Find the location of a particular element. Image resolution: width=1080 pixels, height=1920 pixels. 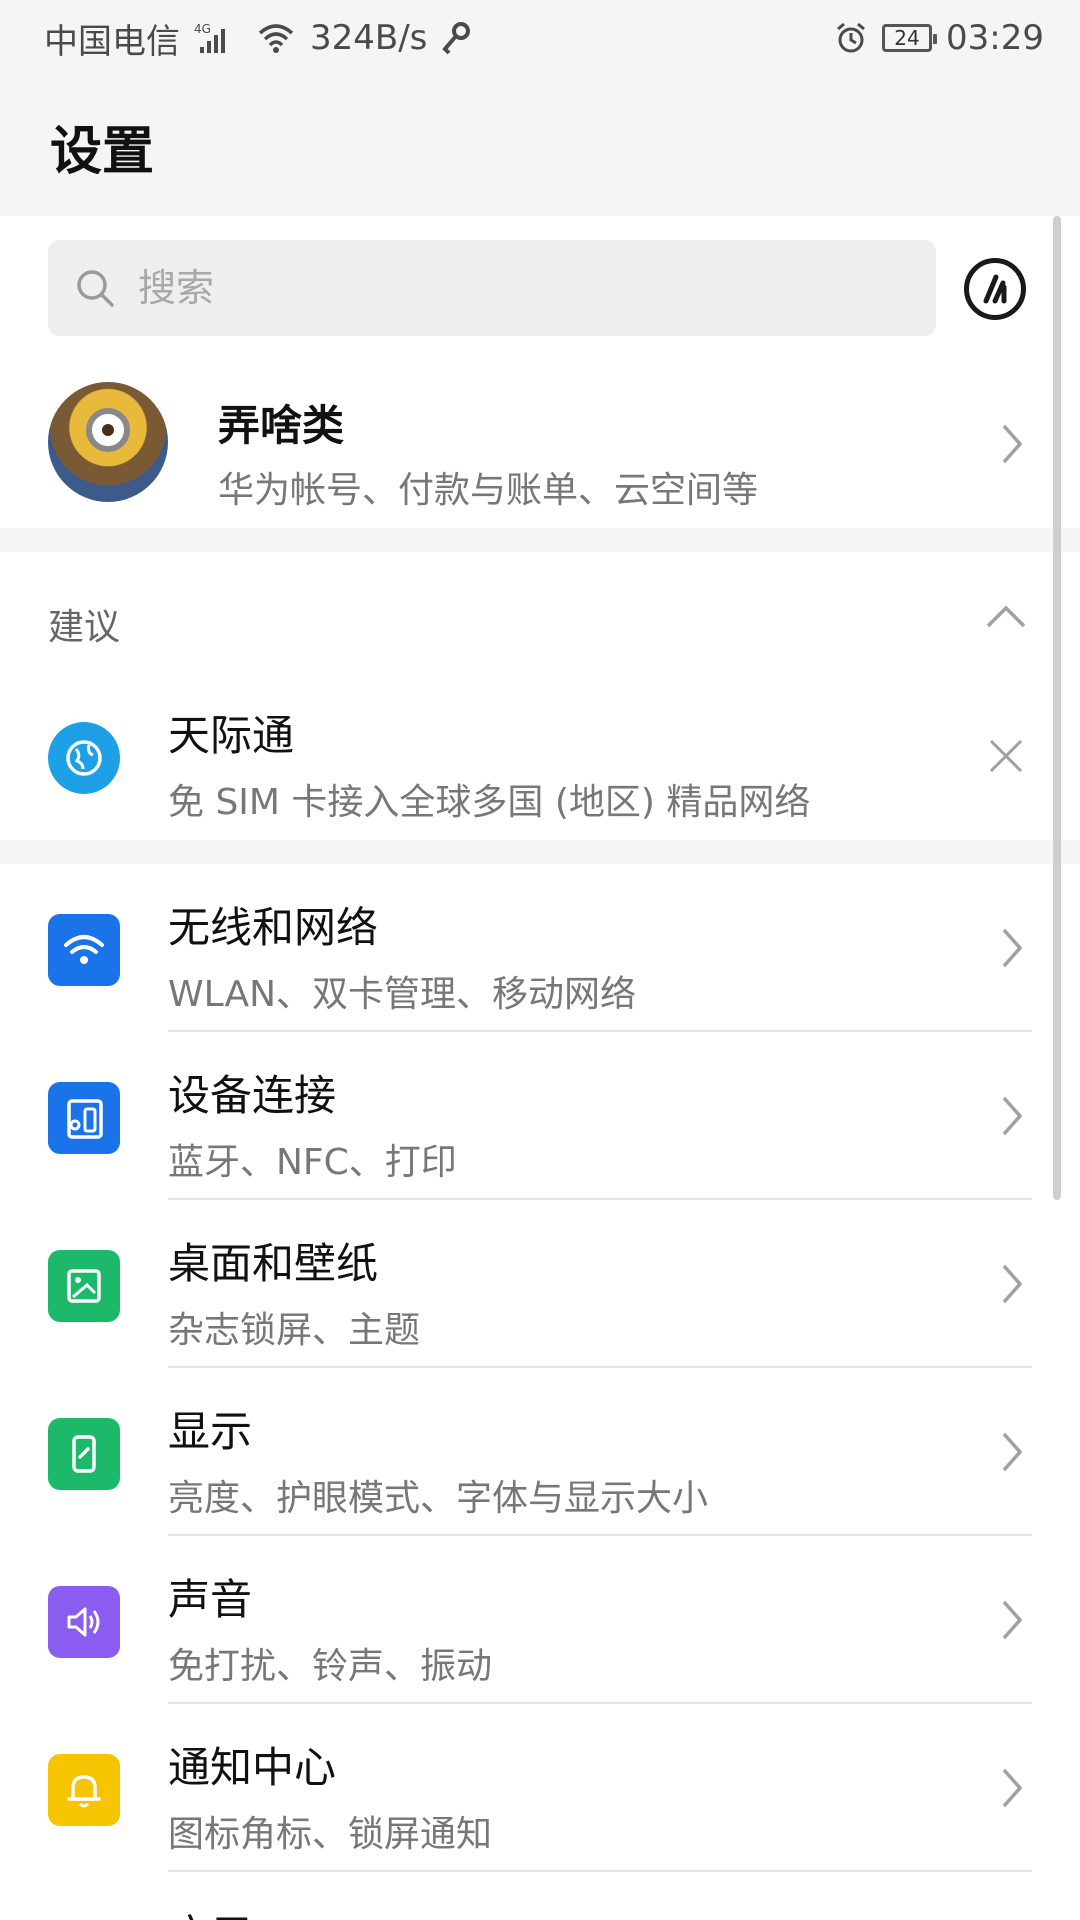

alarm-icon is located at coordinates (851, 38).